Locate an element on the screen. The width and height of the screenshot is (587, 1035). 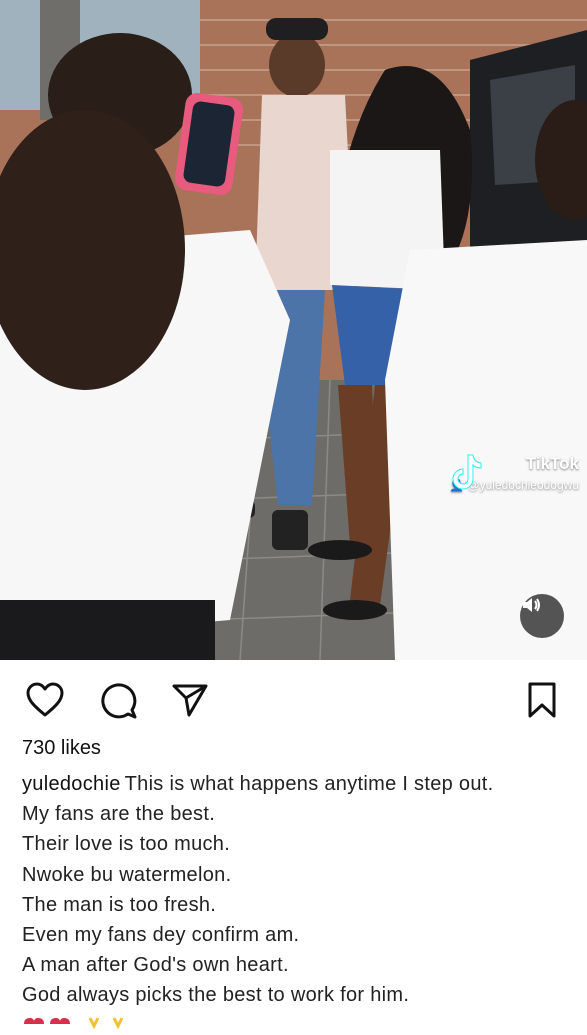
save-button is located at coordinates (542, 700).